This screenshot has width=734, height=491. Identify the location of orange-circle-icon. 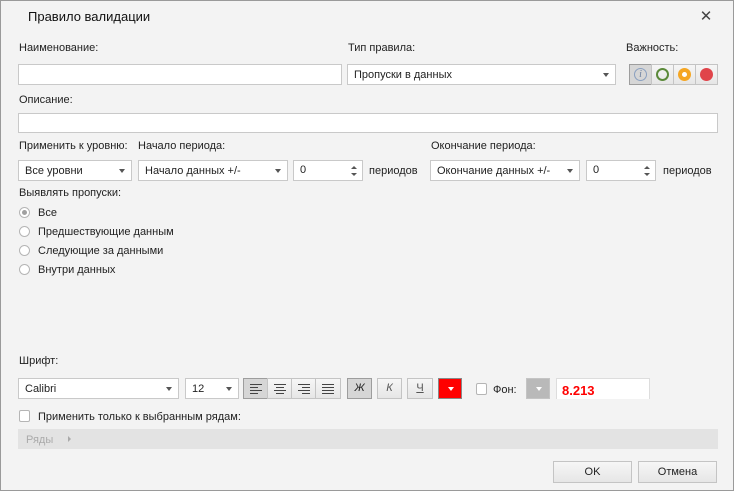
(684, 74).